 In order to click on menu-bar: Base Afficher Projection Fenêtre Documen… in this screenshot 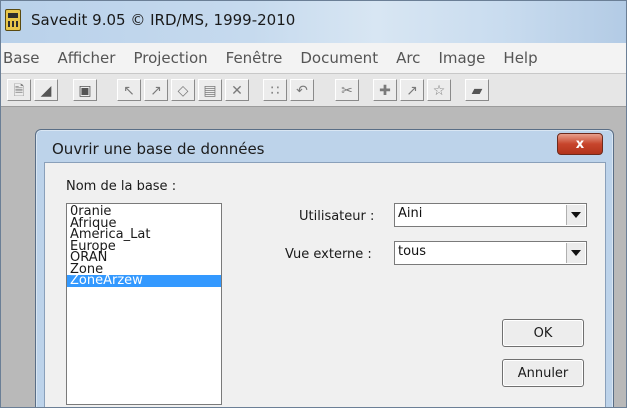, I will do `click(313, 58)`.